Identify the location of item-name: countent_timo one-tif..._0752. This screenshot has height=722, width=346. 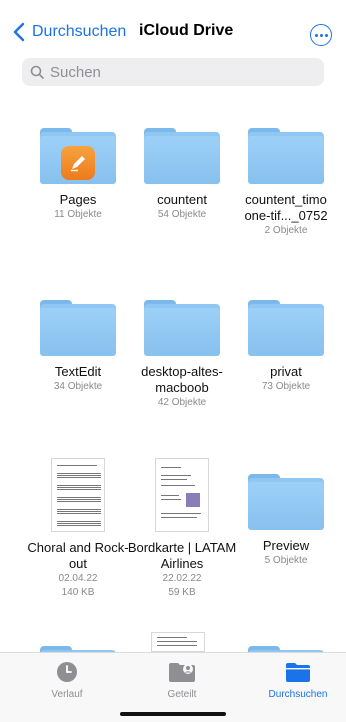
(286, 207).